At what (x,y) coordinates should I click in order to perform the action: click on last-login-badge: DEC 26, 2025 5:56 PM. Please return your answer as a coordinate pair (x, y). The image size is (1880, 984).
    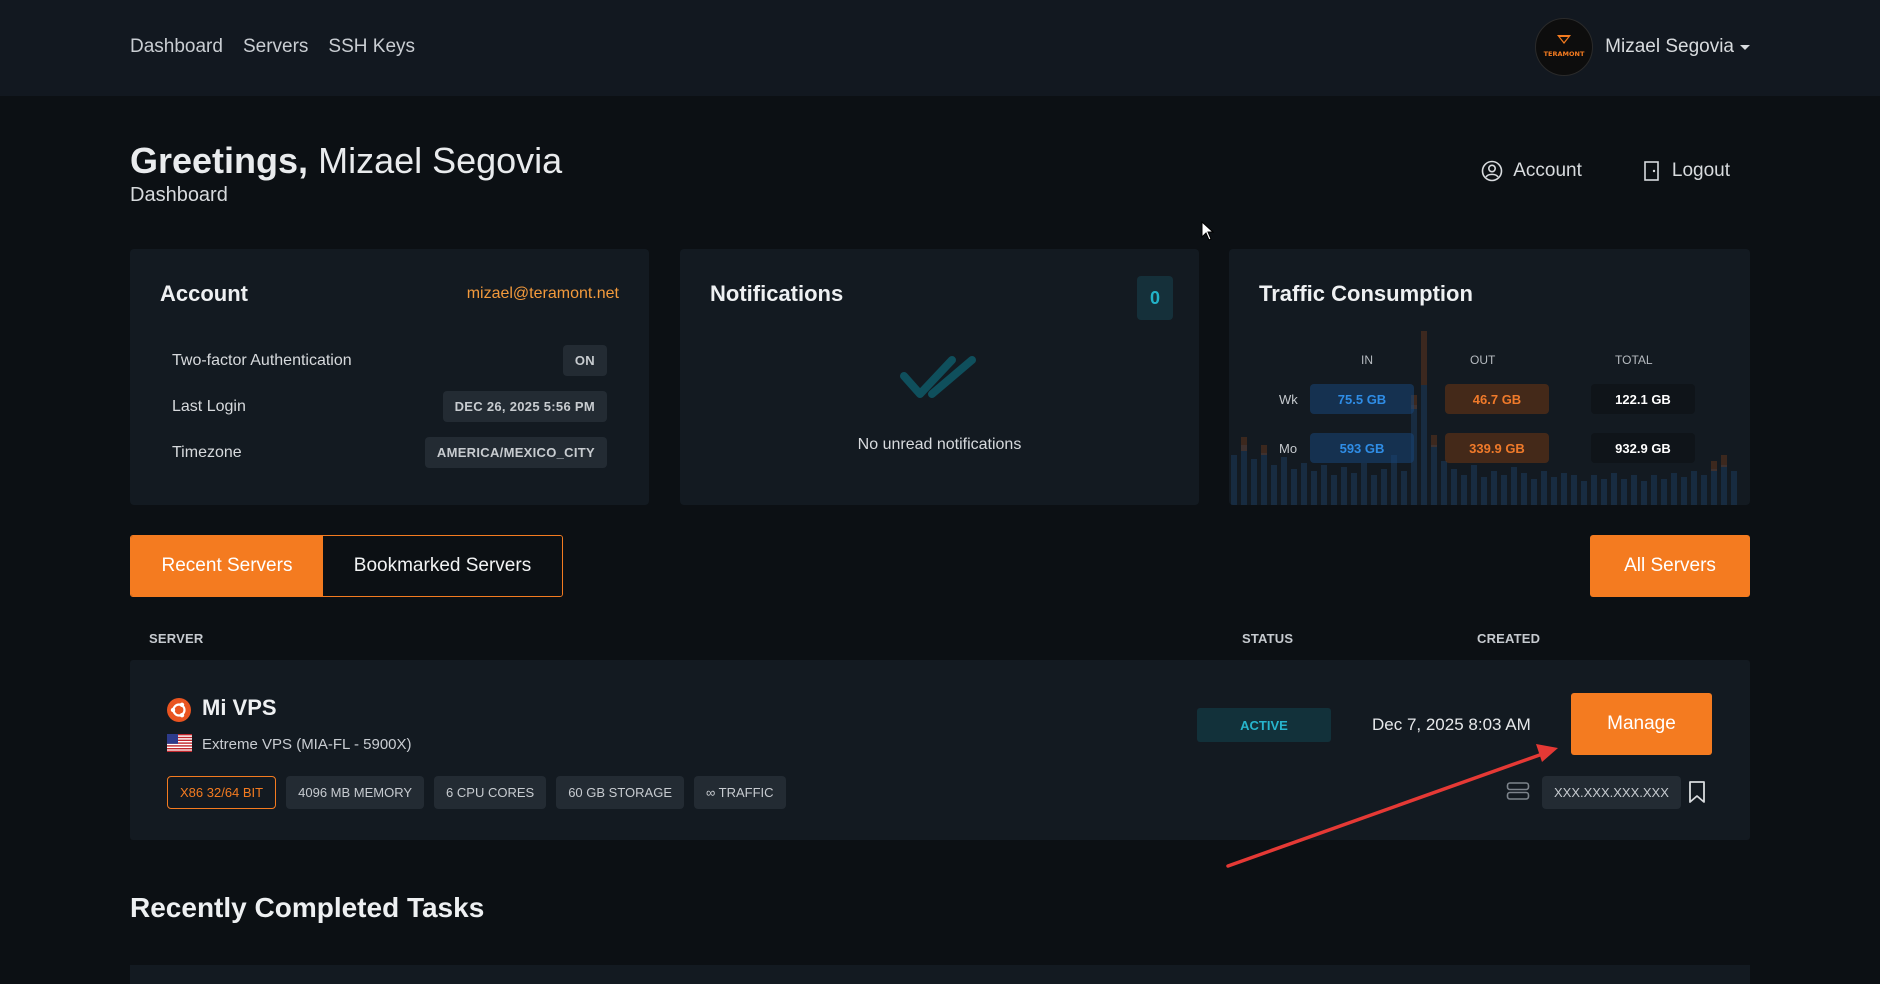
    Looking at the image, I should click on (524, 406).